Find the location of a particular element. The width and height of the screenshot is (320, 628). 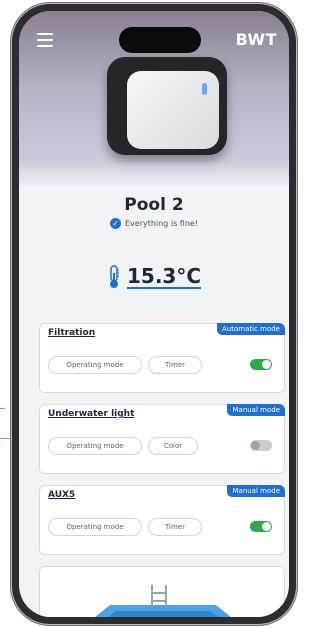

aux5-card: AUX5 Manual mode Operating mode Timer is located at coordinates (162, 520).